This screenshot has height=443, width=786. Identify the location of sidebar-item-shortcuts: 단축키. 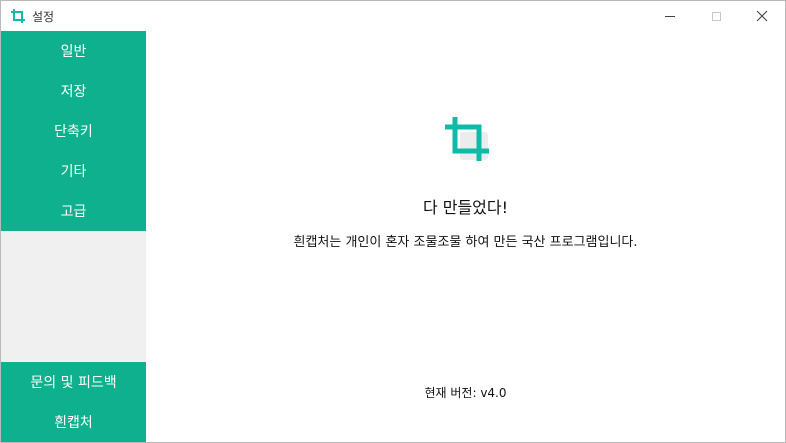
(73, 131).